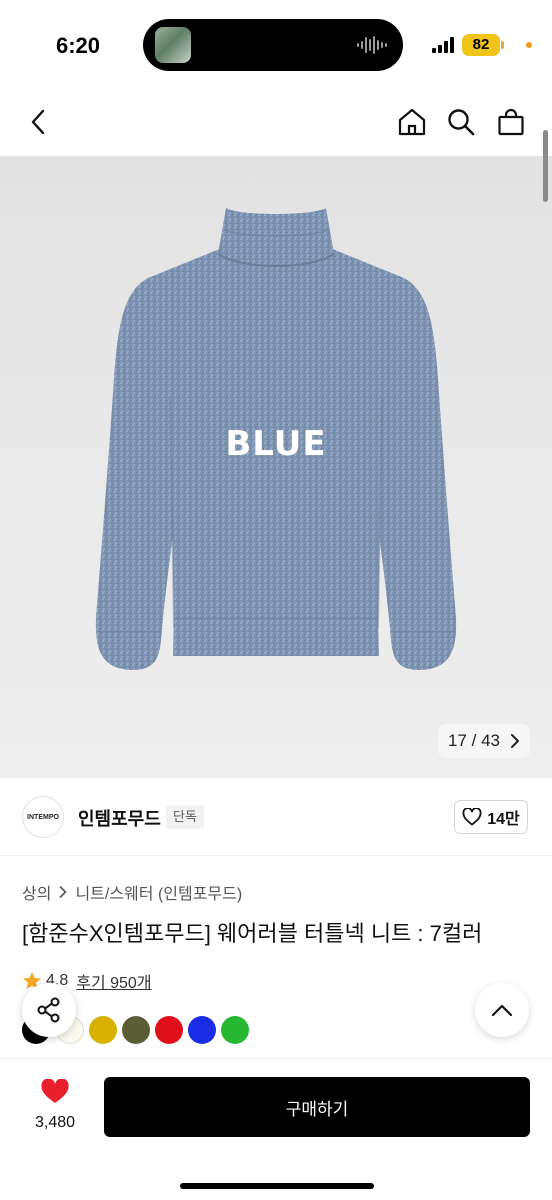  Describe the element at coordinates (136, 1030) in the screenshot. I see `color-swatch-olive` at that location.